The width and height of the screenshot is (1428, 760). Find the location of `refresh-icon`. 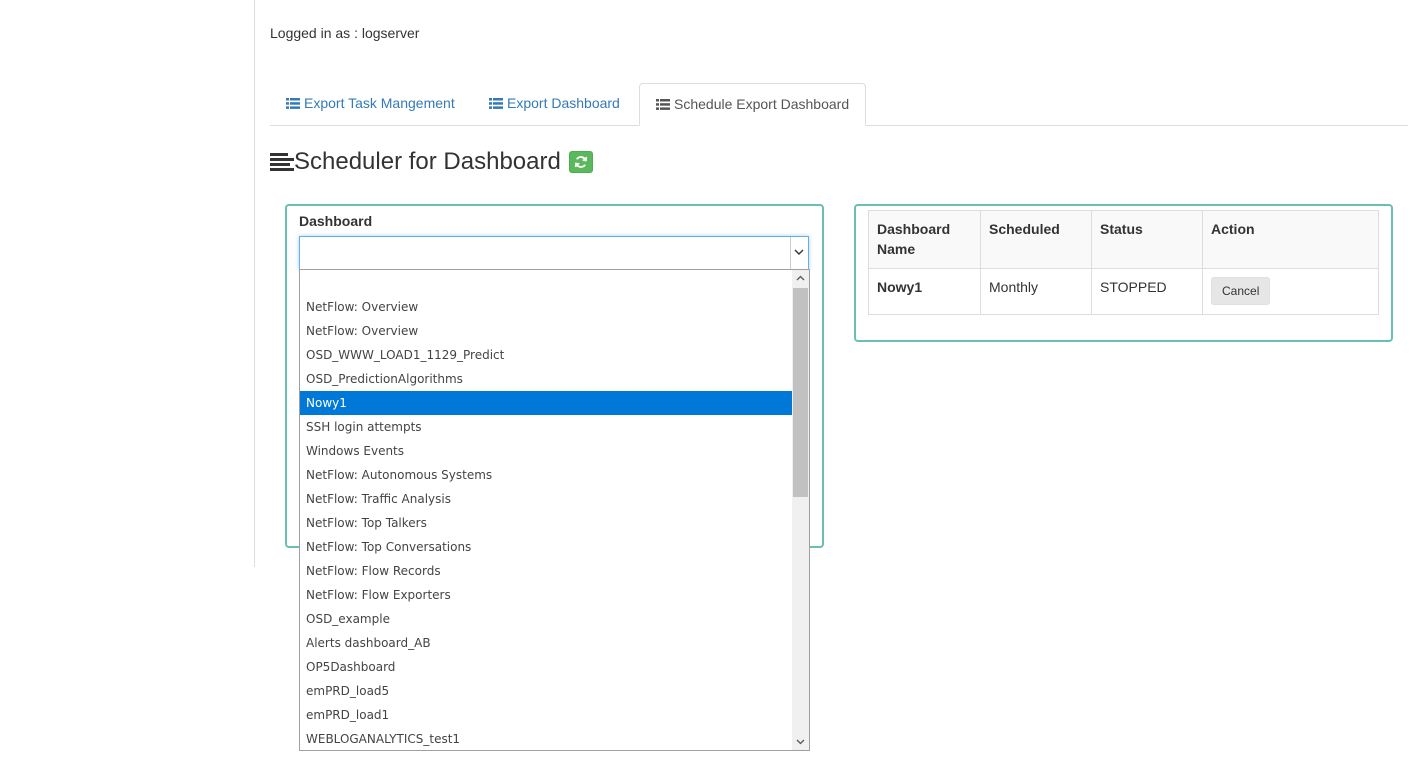

refresh-icon is located at coordinates (580, 162).